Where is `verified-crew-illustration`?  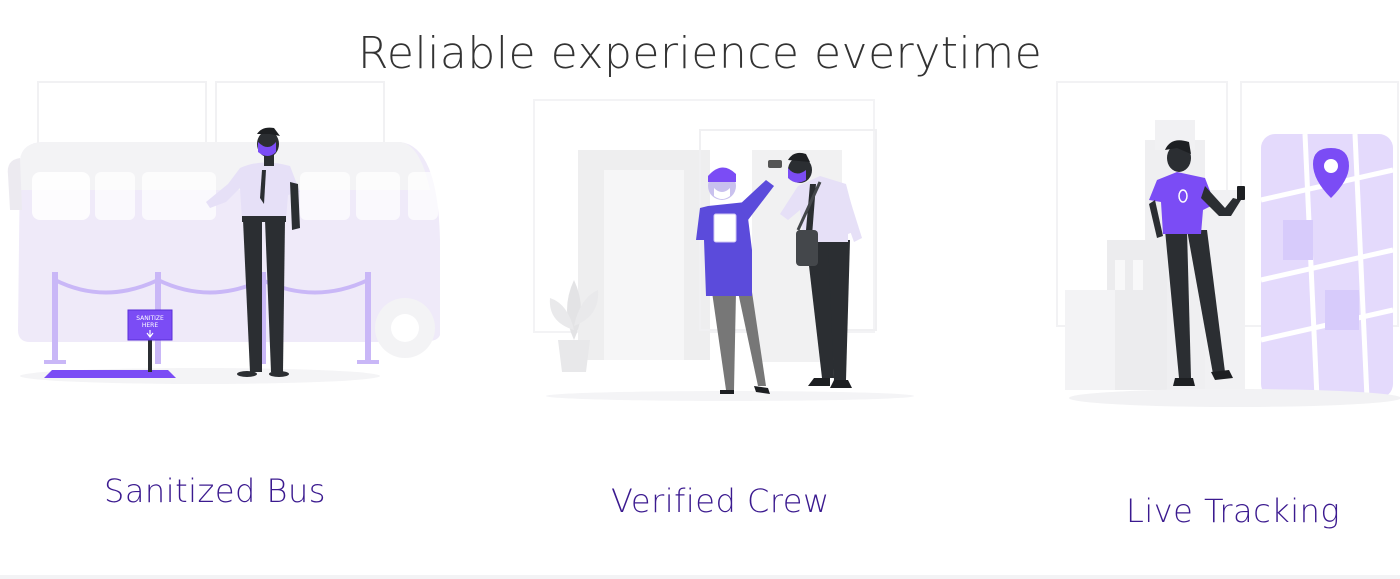
verified-crew-illustration is located at coordinates (723, 250).